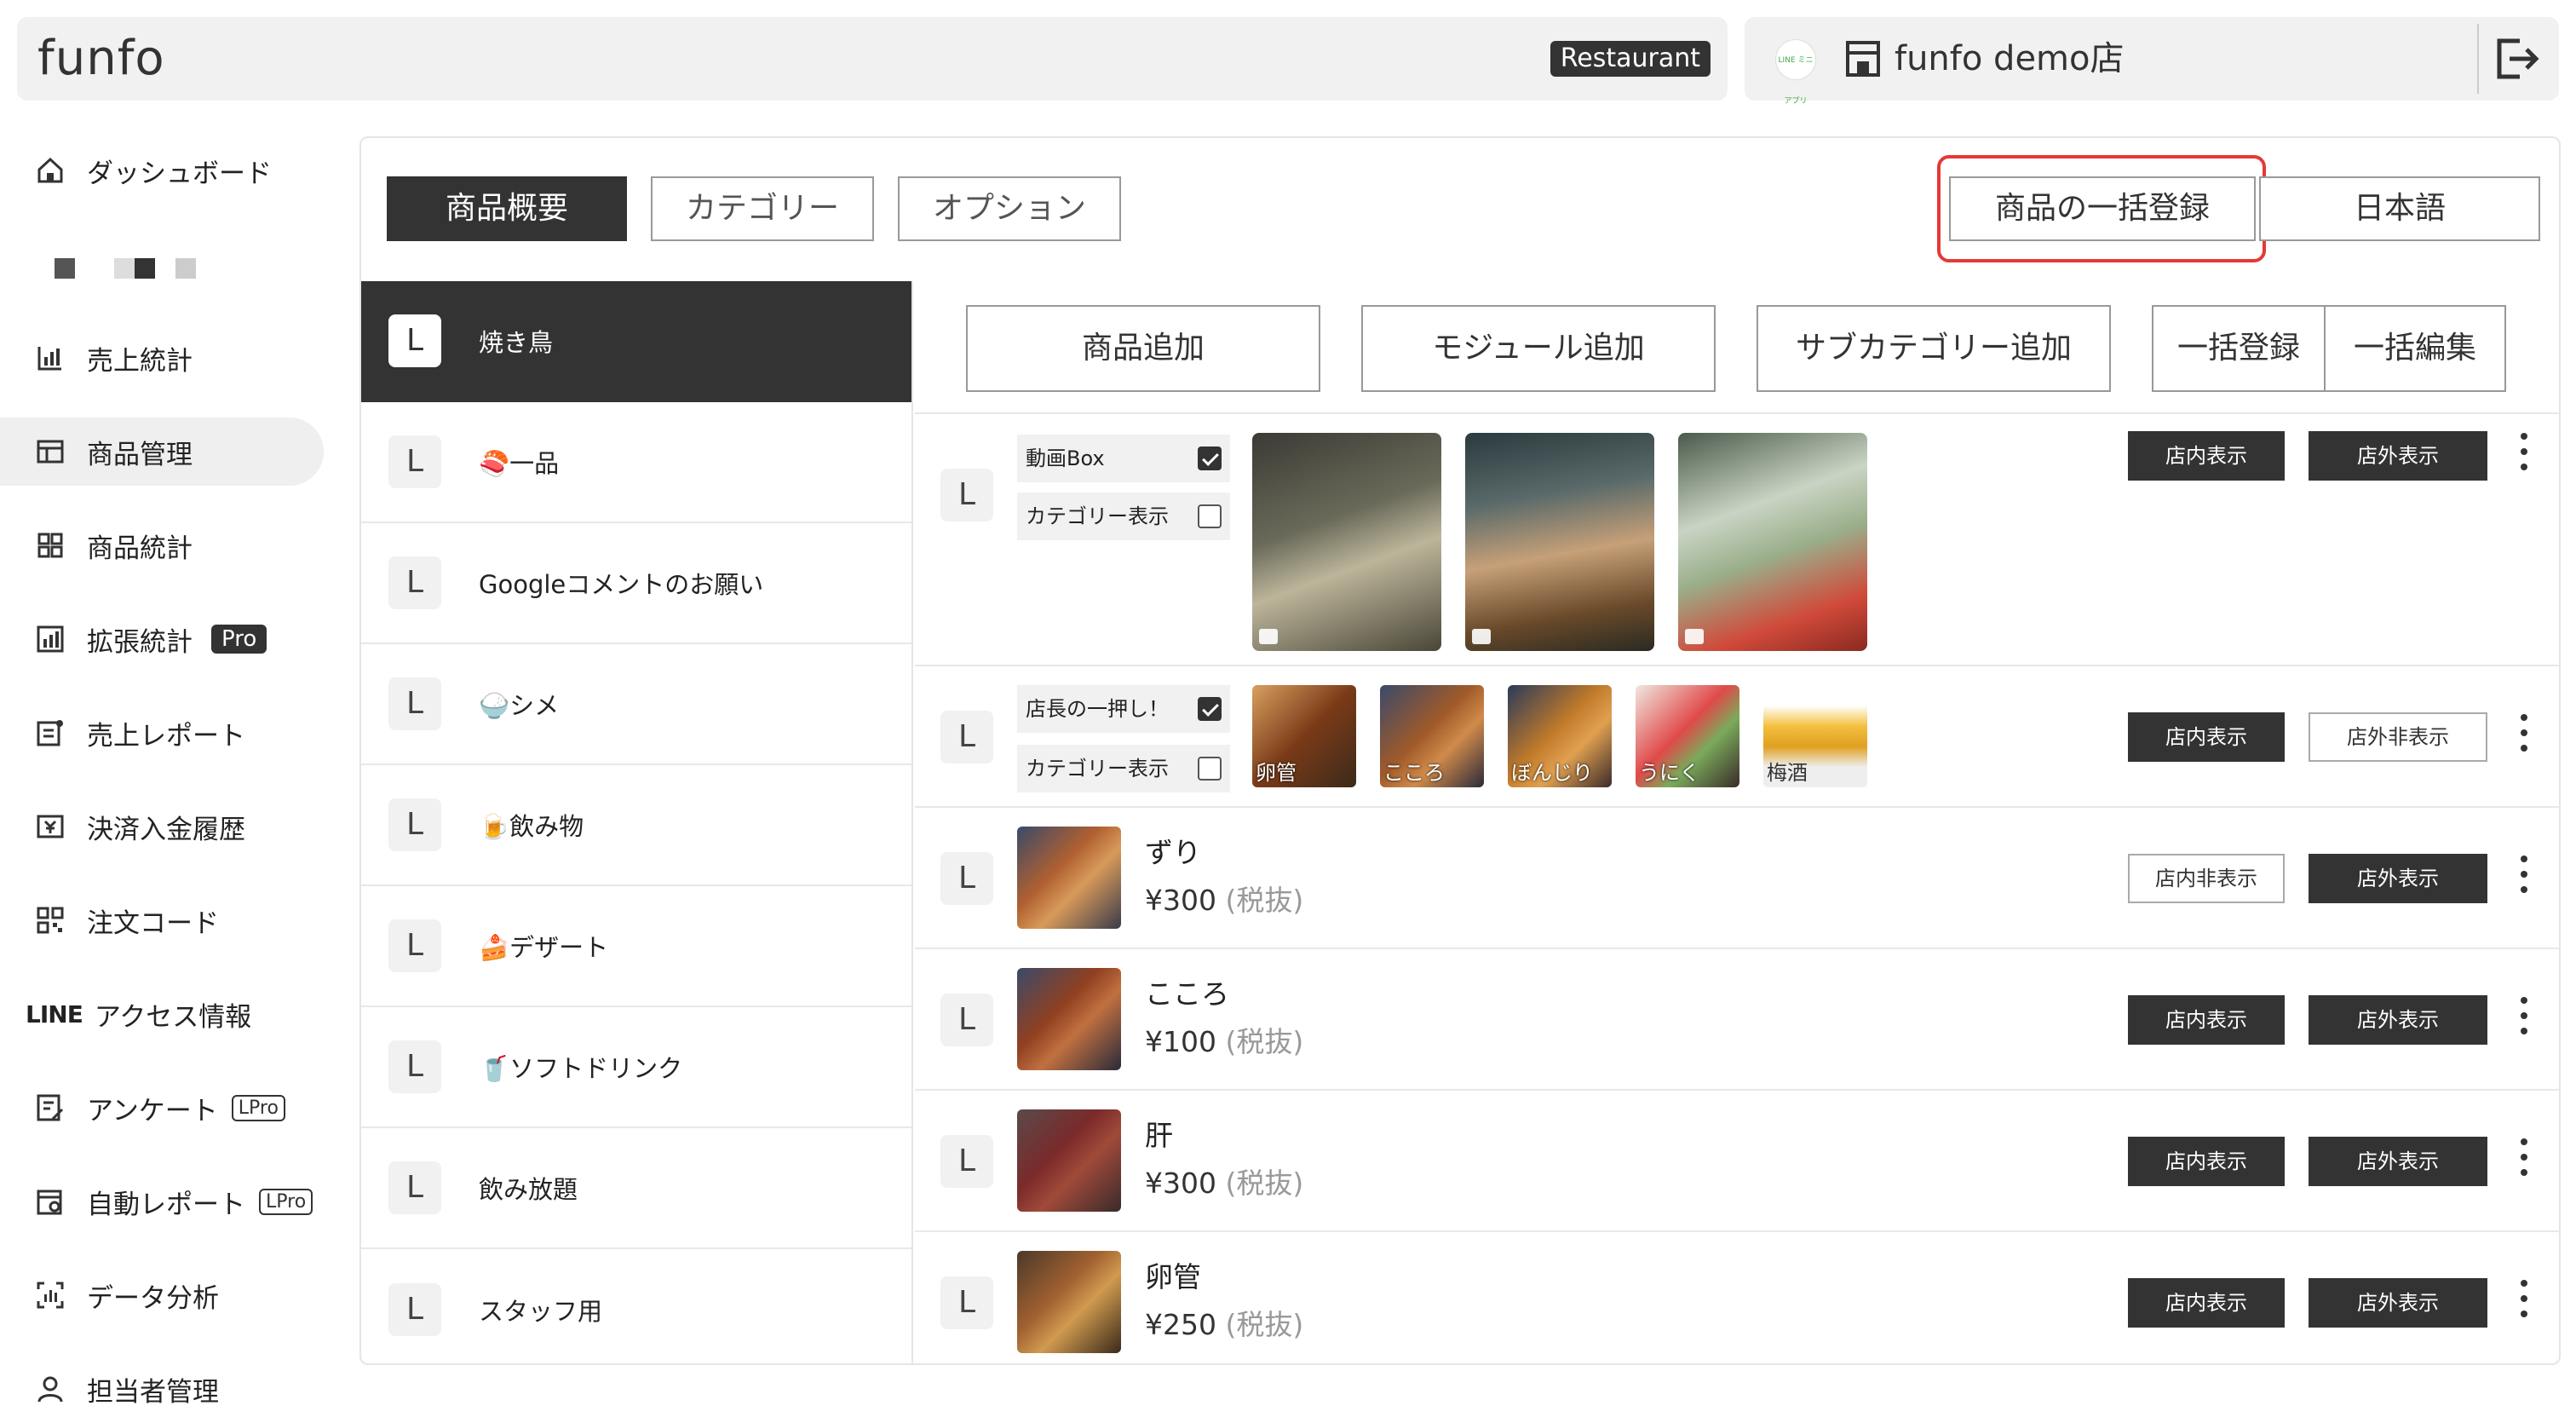 This screenshot has height=1423, width=2576. What do you see at coordinates (1124, 458) in the screenshot?
I see `video-box-toggle: 動画Box` at bounding box center [1124, 458].